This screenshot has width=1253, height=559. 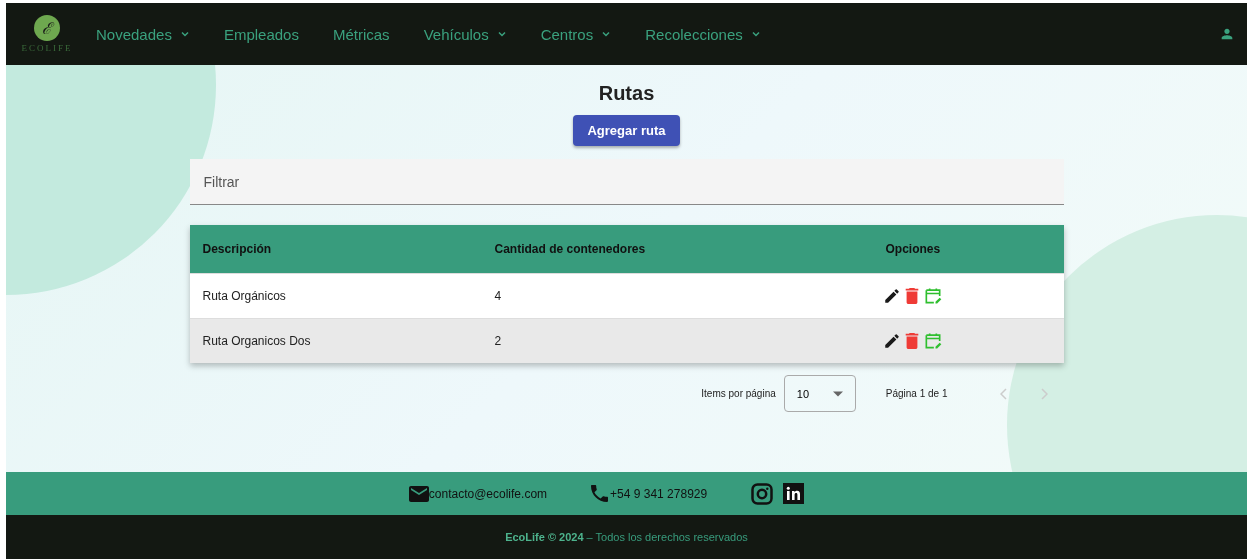 What do you see at coordinates (916, 393) in the screenshot?
I see `page-range-label: Página 1 de 1` at bounding box center [916, 393].